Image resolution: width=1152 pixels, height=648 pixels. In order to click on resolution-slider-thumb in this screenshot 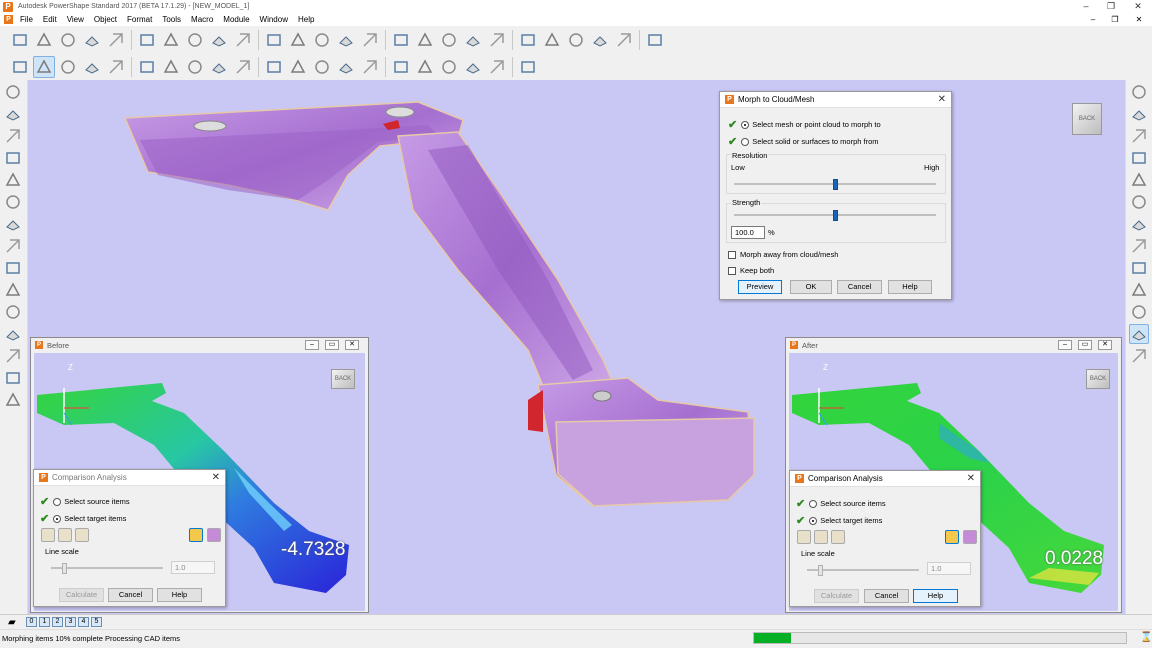, I will do `click(835, 184)`.